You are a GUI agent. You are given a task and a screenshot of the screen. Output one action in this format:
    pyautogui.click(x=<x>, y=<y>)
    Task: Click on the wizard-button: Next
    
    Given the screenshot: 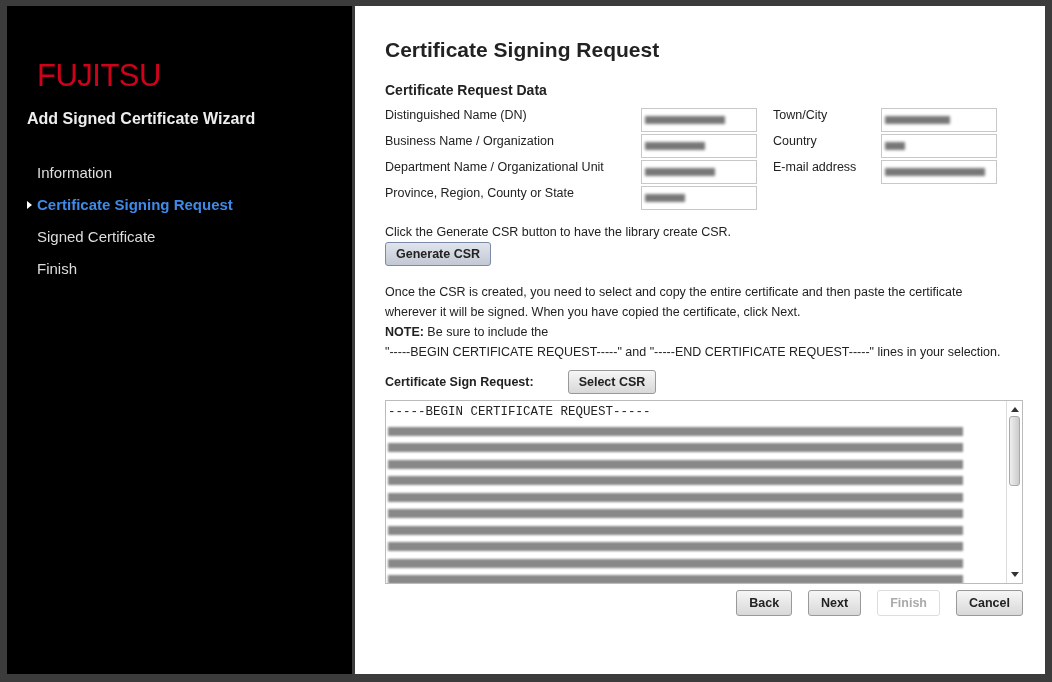 What is the action you would take?
    pyautogui.click(x=835, y=603)
    